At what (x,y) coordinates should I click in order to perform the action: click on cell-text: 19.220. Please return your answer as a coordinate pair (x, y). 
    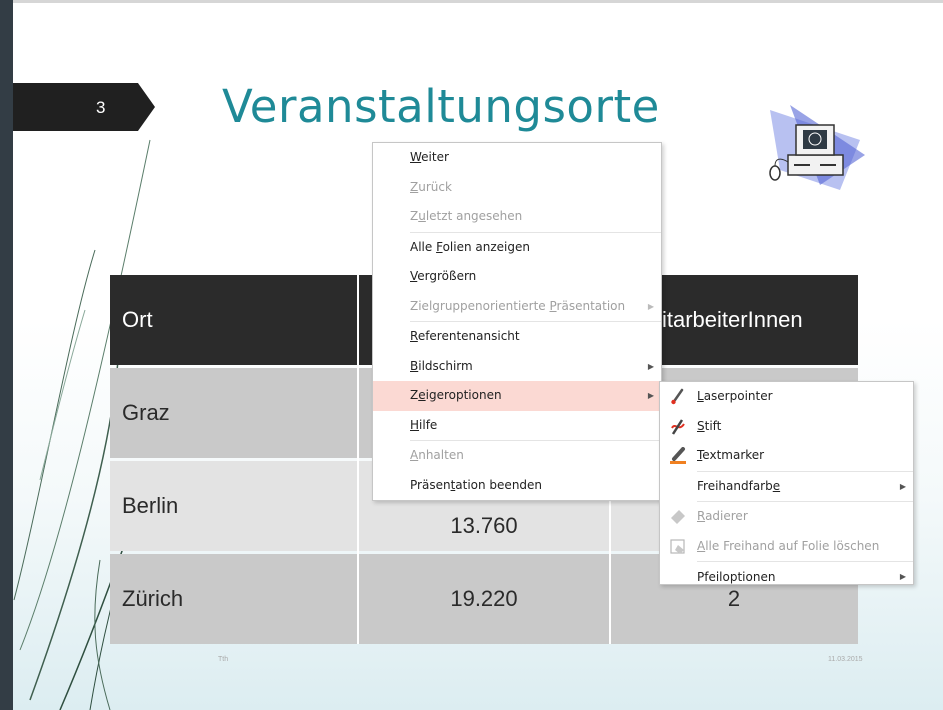
    Looking at the image, I should click on (484, 598).